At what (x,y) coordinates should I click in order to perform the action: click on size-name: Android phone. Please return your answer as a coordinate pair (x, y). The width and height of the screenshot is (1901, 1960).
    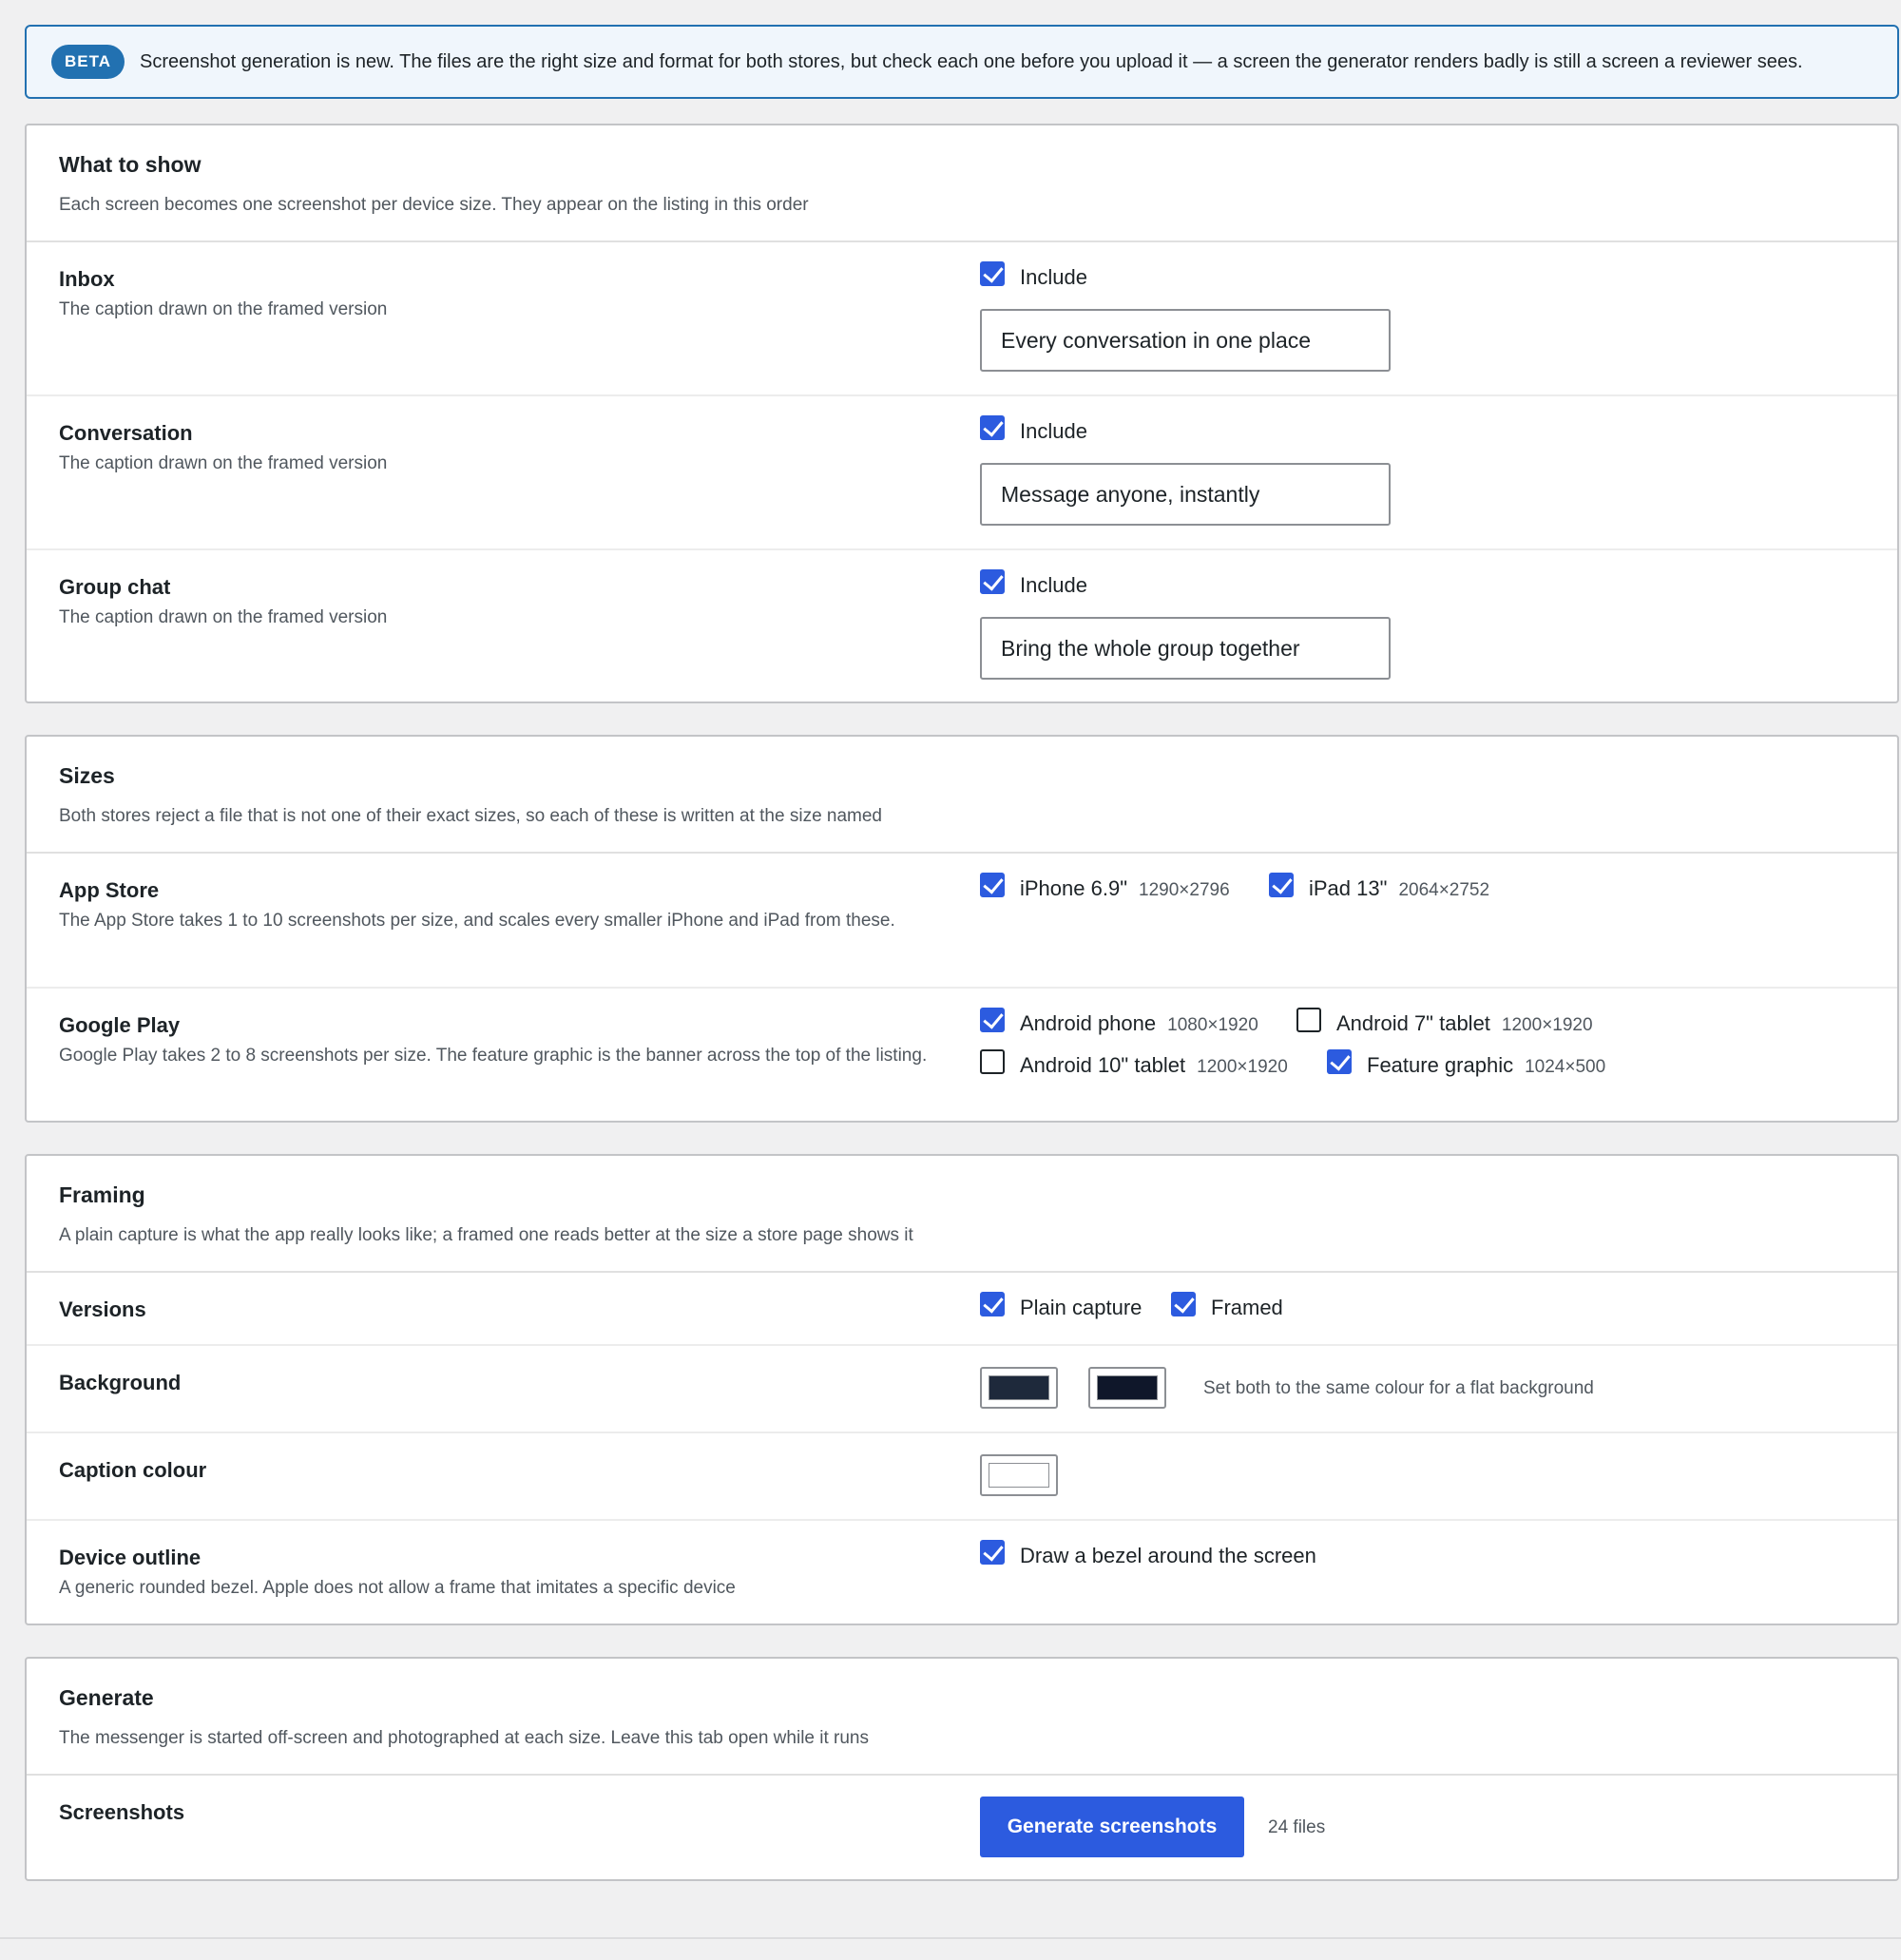
    Looking at the image, I should click on (1088, 1023).